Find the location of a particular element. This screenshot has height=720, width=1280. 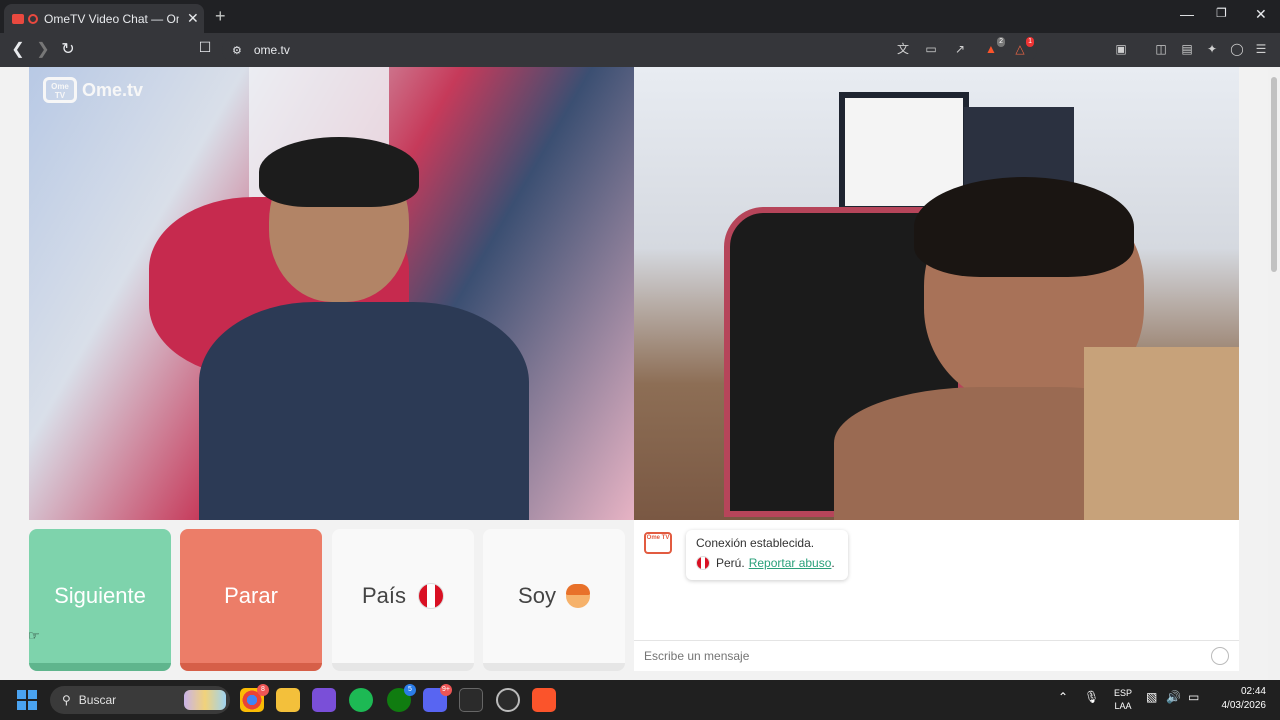

youtube-icon is located at coordinates (18, 18).